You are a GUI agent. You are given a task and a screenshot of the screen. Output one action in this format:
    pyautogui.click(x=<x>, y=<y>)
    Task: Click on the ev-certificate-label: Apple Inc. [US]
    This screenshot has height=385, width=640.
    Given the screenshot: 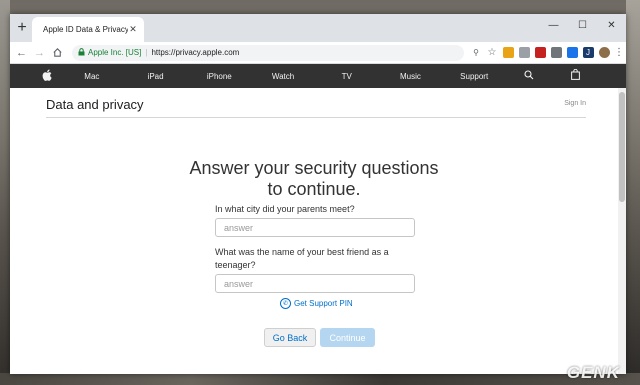 What is the action you would take?
    pyautogui.click(x=114, y=52)
    